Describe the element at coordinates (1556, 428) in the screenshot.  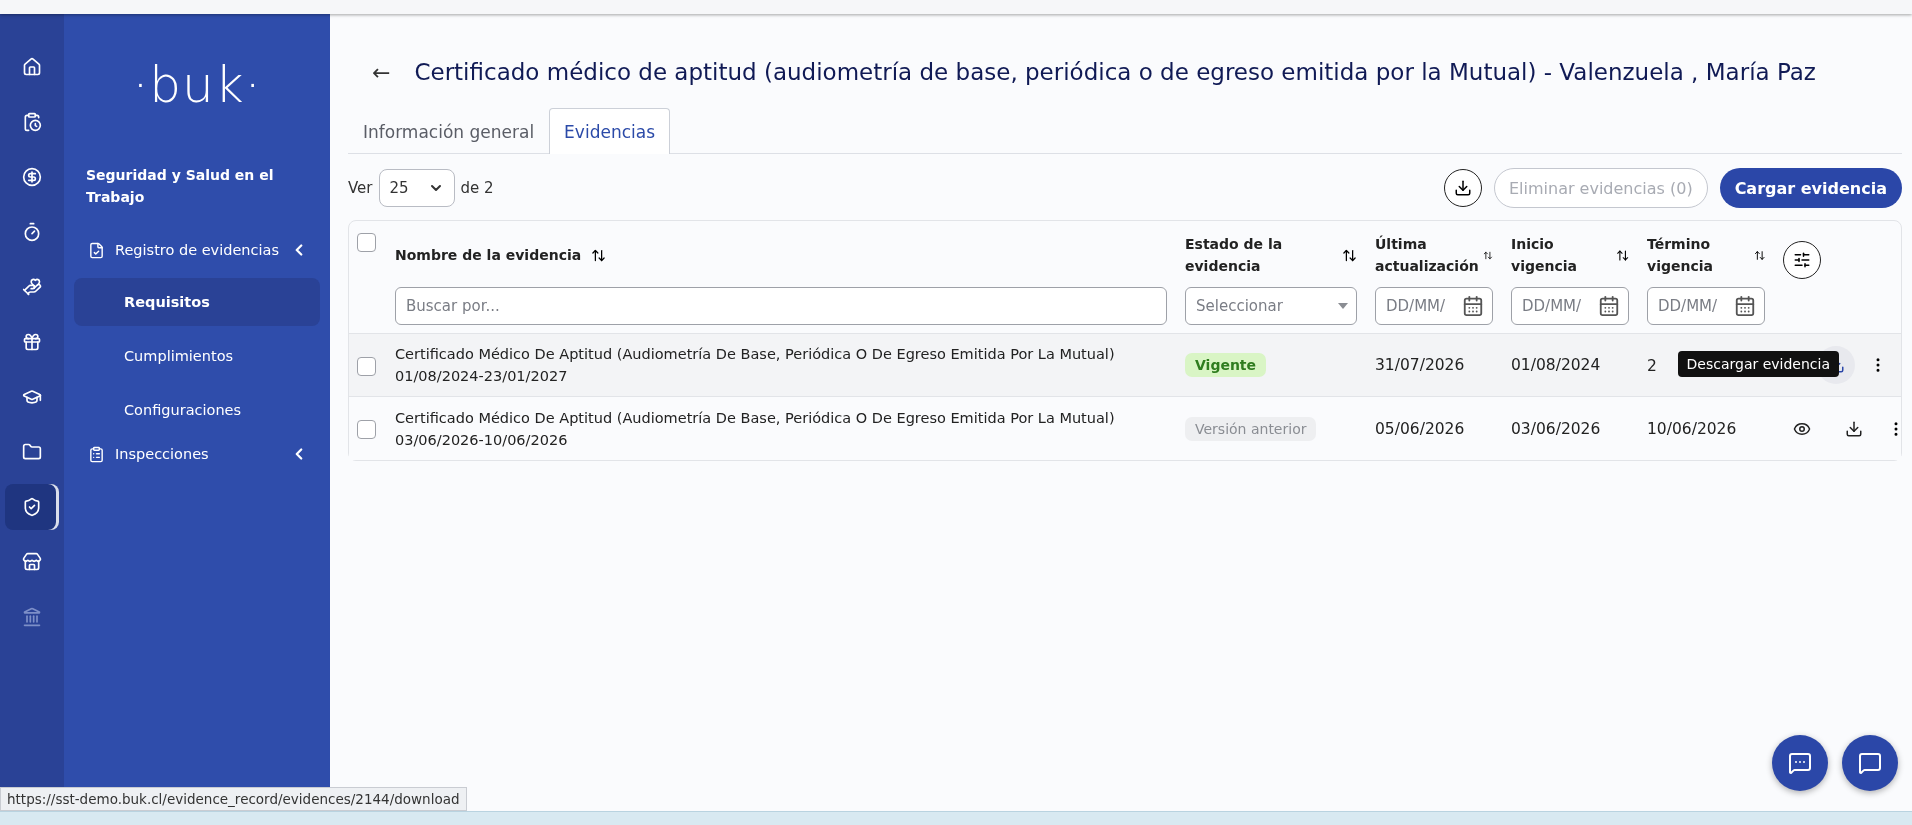
I see `table-cell-text: 03/06/2026` at that location.